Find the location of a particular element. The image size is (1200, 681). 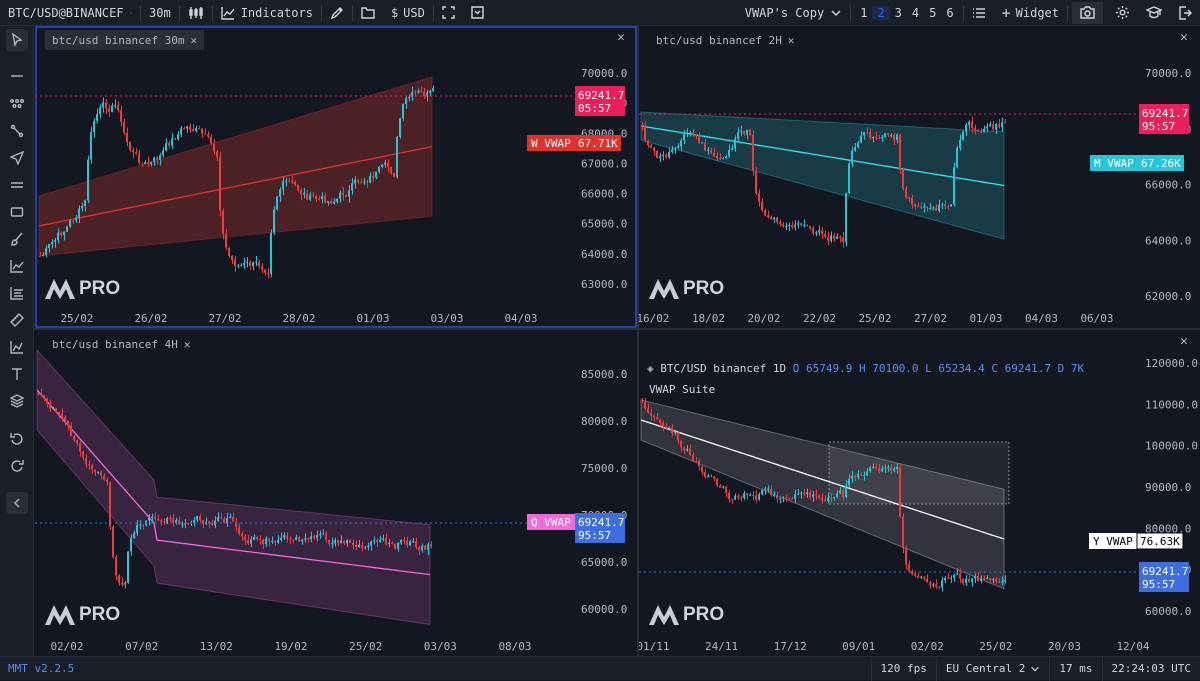

mountain-chart-tool is located at coordinates (17, 347).